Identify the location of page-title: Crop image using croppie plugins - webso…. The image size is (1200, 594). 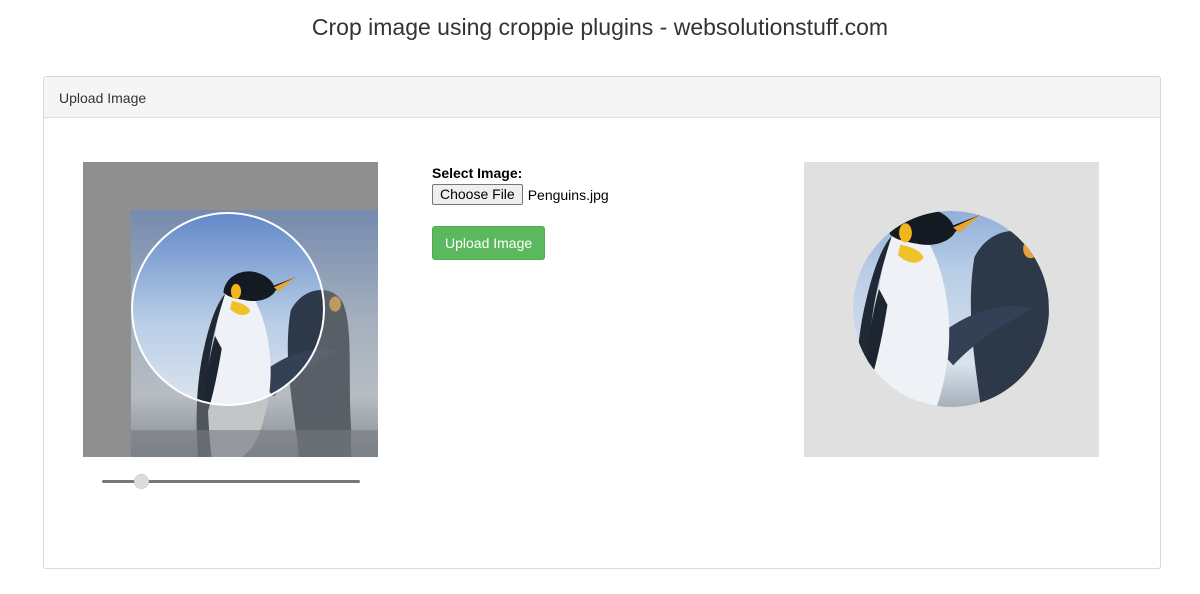
(600, 27).